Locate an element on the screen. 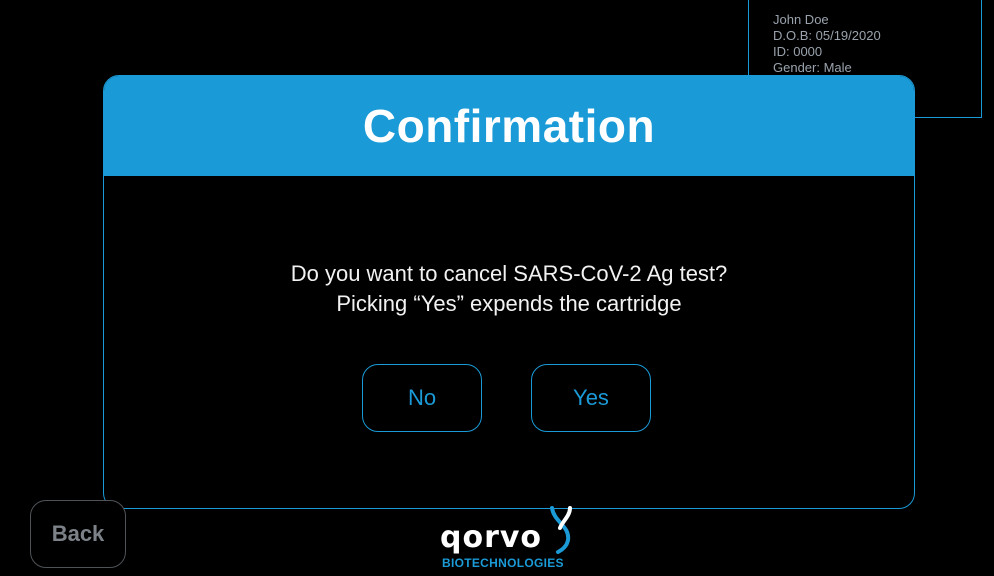  no-button: No is located at coordinates (422, 398).